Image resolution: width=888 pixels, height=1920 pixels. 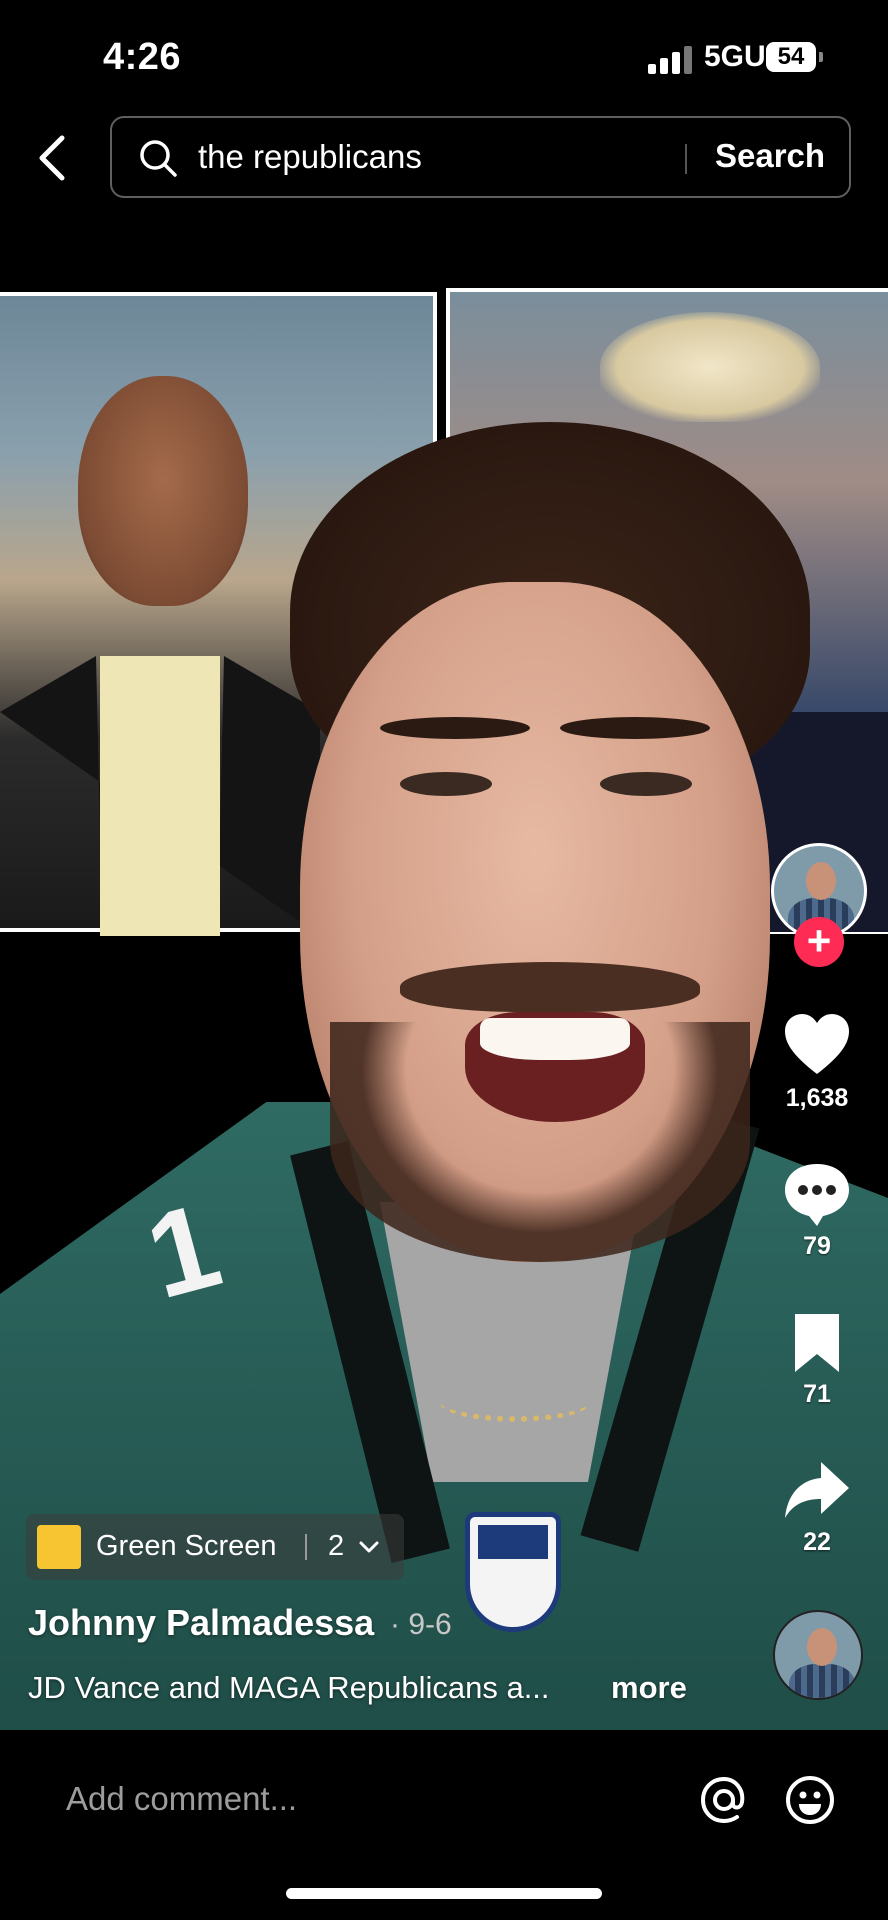 I want to click on post-date: · 9-6, so click(x=421, y=1624).